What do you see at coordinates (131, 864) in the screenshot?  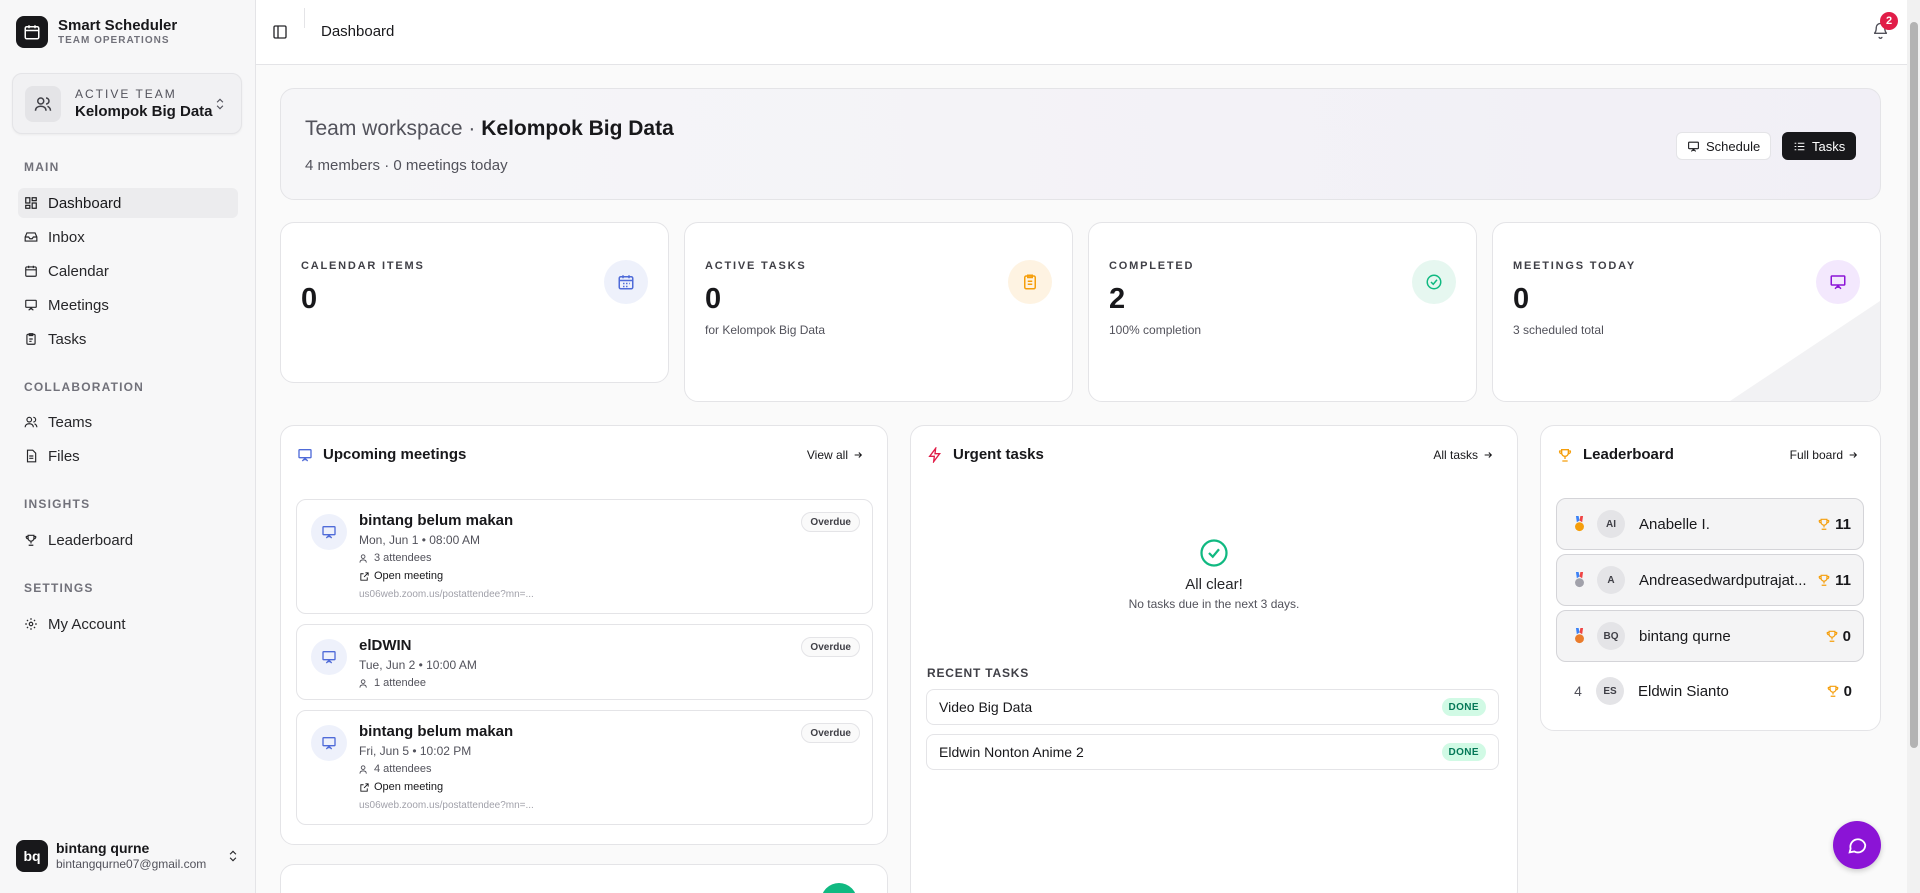 I see `user-email: bintangqurne07@gmail.com` at bounding box center [131, 864].